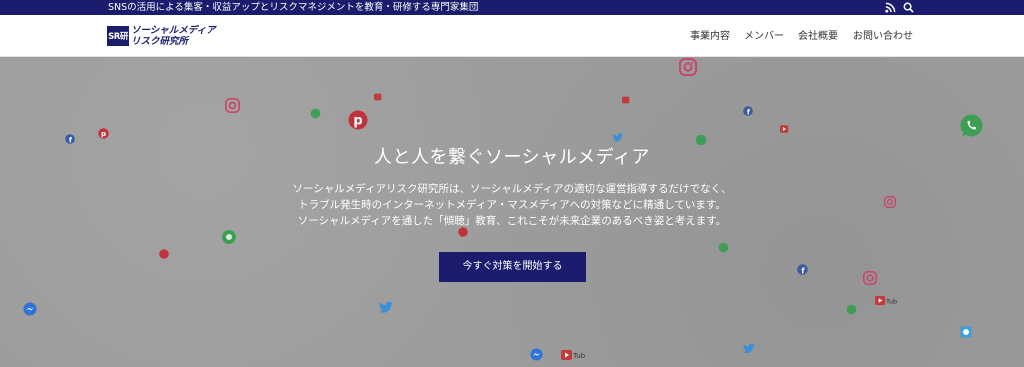 Image resolution: width=1024 pixels, height=367 pixels. I want to click on top-bar: SNSの活用による集客・収益アップとリスクマネジメントを教育・研修する専門家集団, so click(512, 7).